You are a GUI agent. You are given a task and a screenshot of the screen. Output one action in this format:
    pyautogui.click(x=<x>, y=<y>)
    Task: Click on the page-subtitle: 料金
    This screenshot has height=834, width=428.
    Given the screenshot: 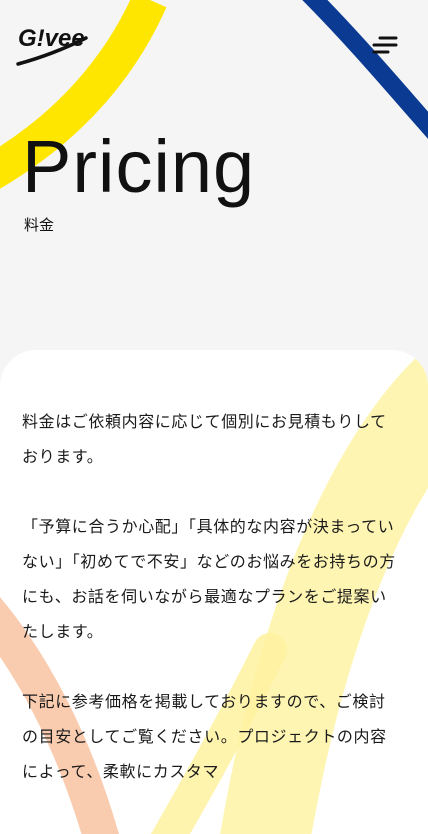 What is the action you would take?
    pyautogui.click(x=39, y=225)
    